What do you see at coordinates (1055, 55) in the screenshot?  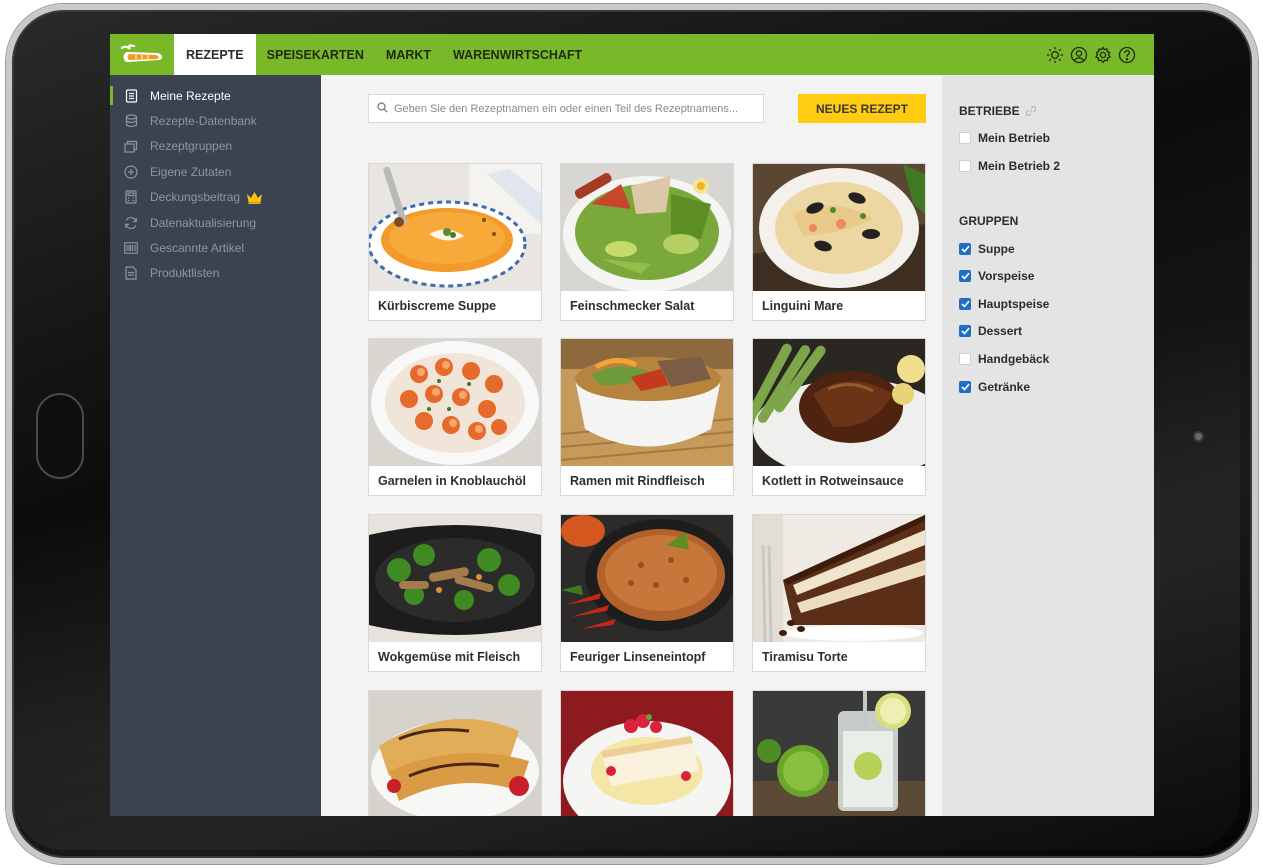 I see `sun-icon` at bounding box center [1055, 55].